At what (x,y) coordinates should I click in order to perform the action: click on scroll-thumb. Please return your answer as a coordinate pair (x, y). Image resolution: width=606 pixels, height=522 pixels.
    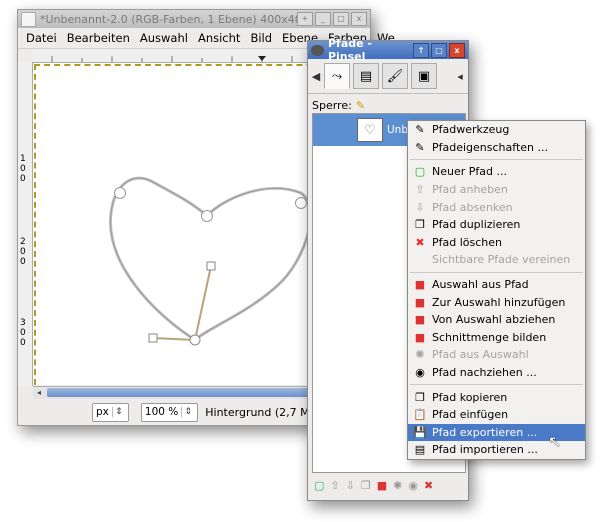
    Looking at the image, I should click on (198, 392).